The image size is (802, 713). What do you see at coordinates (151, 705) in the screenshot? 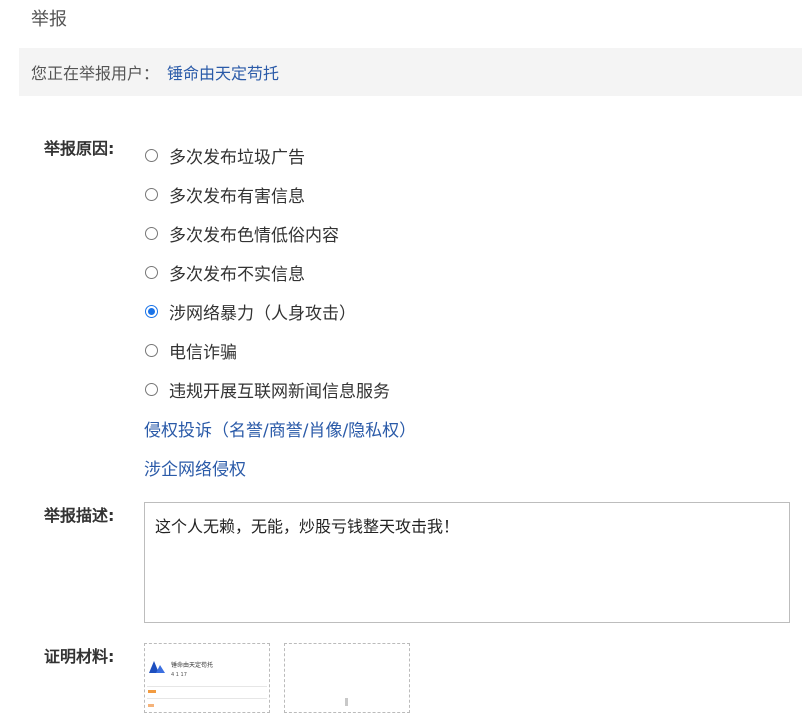
I see `thumb-tag` at bounding box center [151, 705].